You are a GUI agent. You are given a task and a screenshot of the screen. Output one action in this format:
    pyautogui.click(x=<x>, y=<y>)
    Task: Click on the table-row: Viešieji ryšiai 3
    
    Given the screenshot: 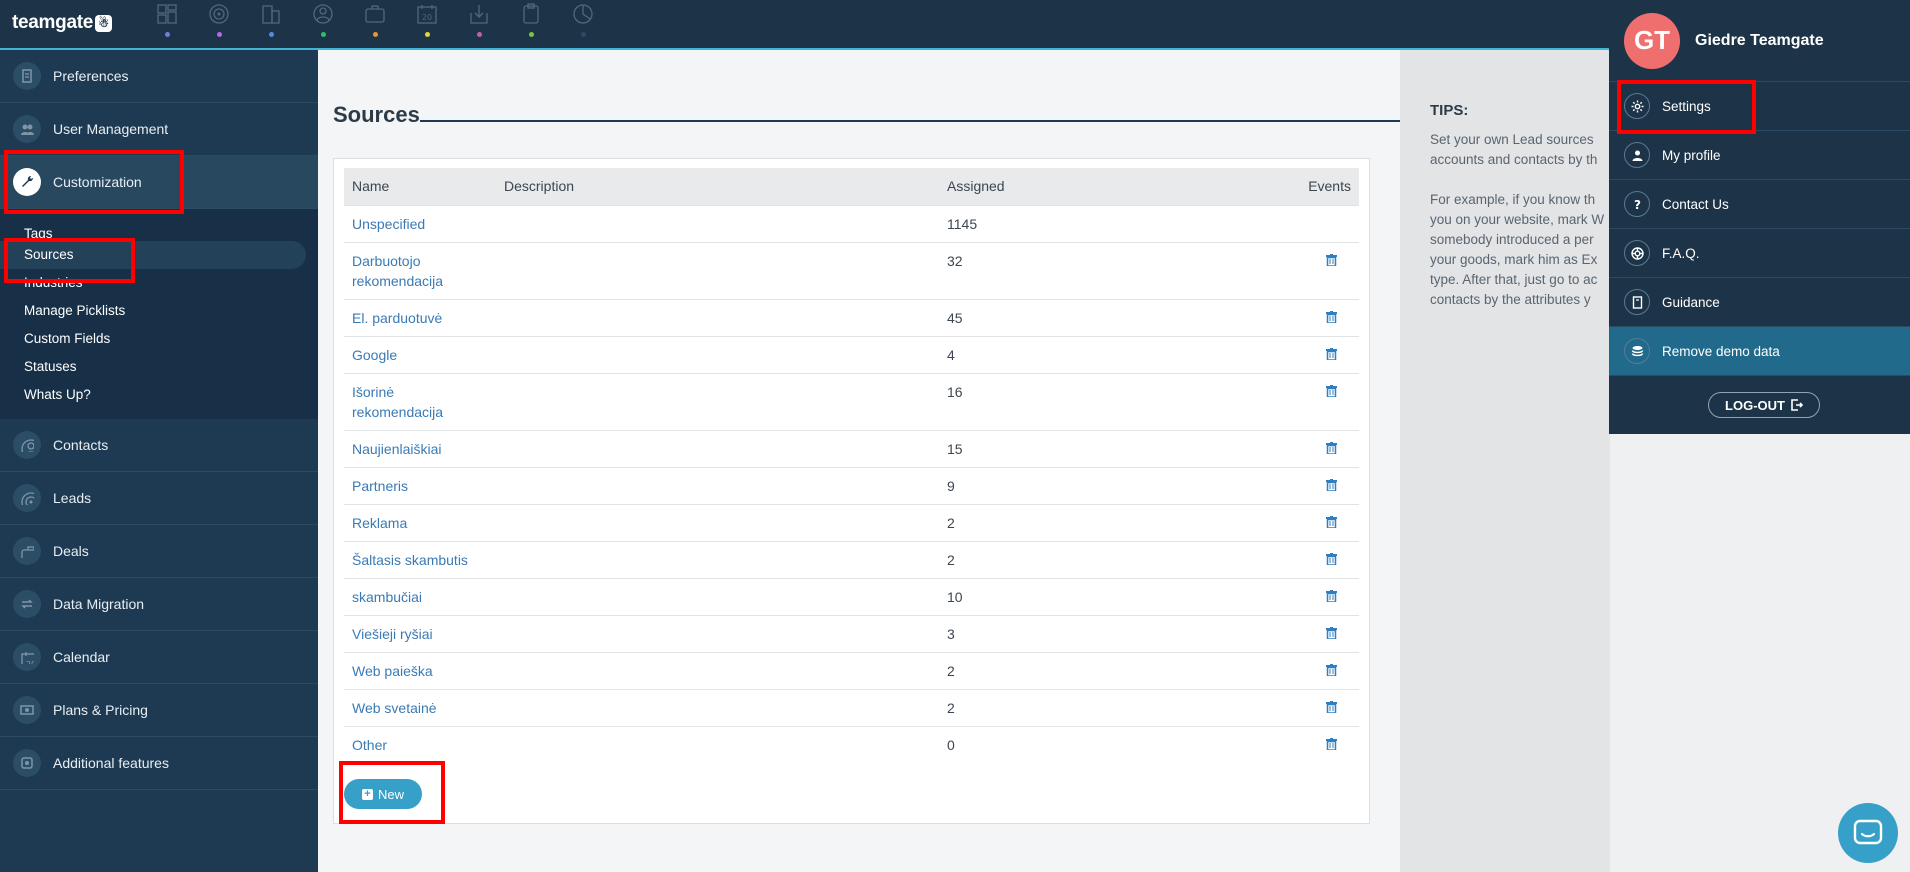 What is the action you would take?
    pyautogui.click(x=851, y=633)
    